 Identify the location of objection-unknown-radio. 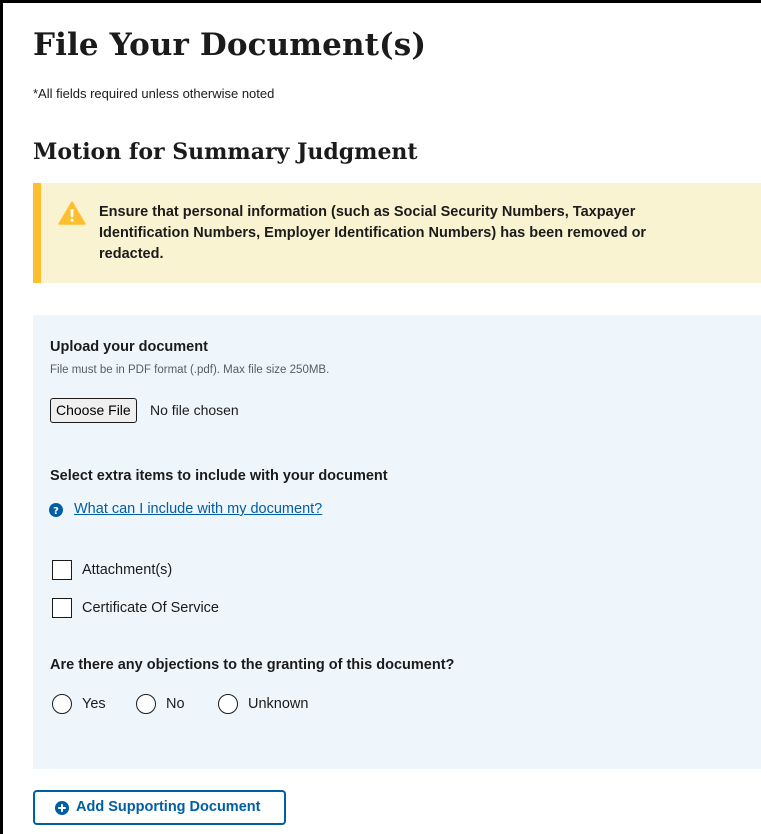
(228, 704).